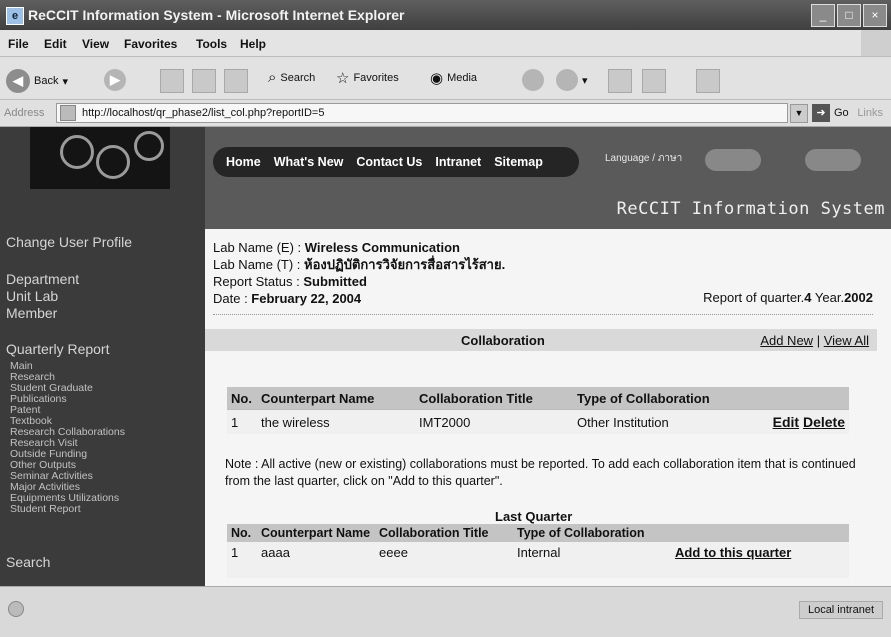 This screenshot has height=637, width=891. What do you see at coordinates (533, 80) in the screenshot?
I see `history-button` at bounding box center [533, 80].